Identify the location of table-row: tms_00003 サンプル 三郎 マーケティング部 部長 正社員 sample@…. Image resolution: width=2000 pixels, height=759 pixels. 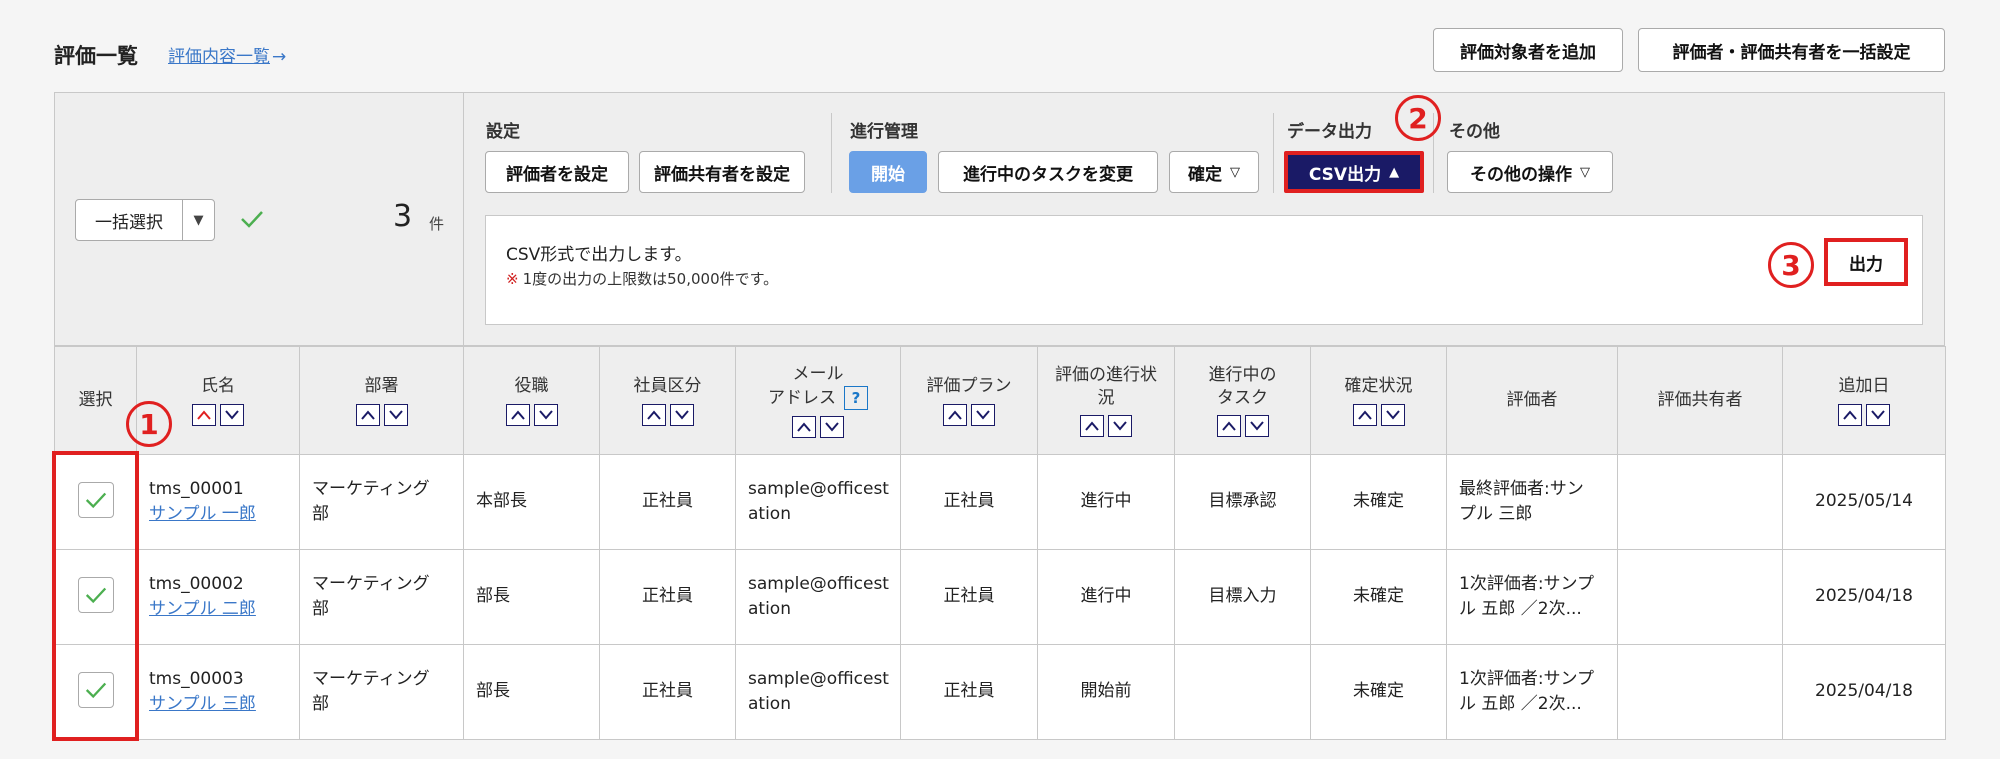
(1000, 692).